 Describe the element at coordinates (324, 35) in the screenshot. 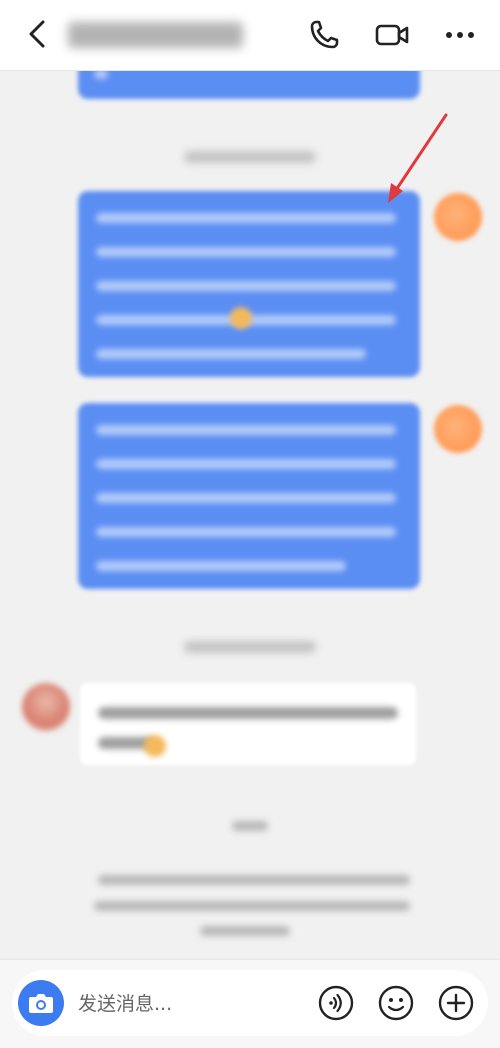

I see `phone-icon` at that location.